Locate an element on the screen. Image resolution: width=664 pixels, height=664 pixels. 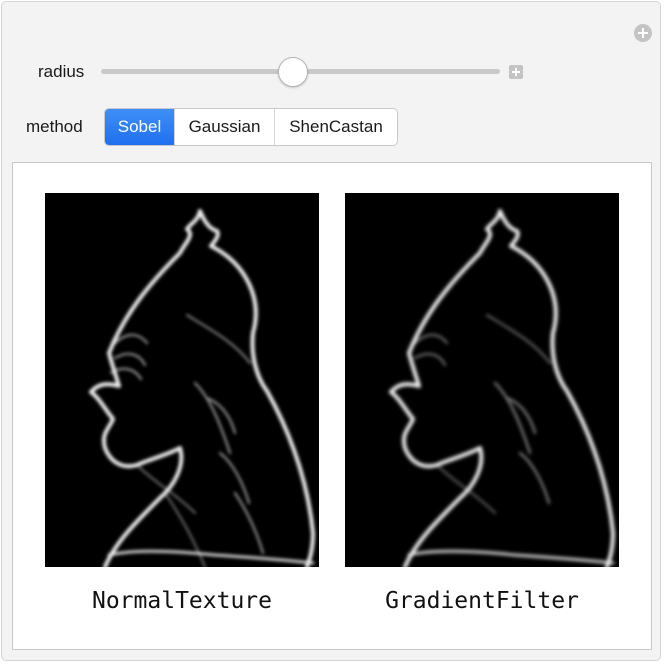
plus-square-icon is located at coordinates (516, 72).